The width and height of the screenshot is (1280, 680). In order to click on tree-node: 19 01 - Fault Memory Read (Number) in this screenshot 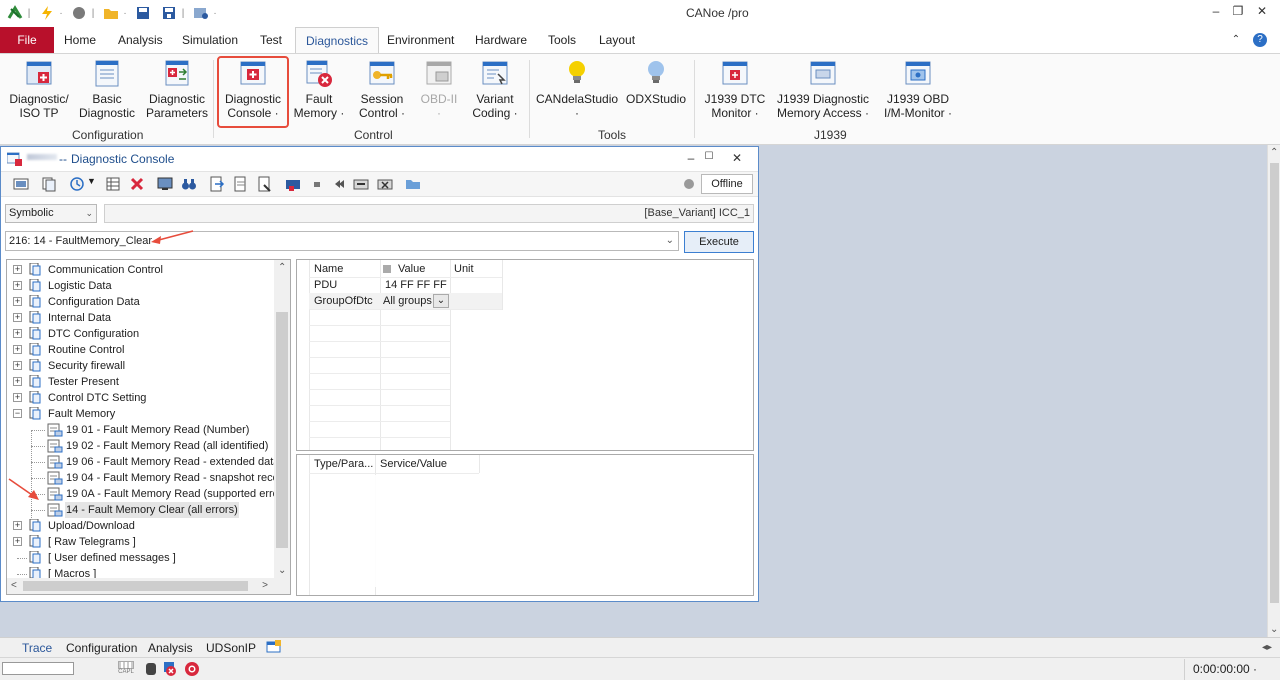, I will do `click(141, 430)`.